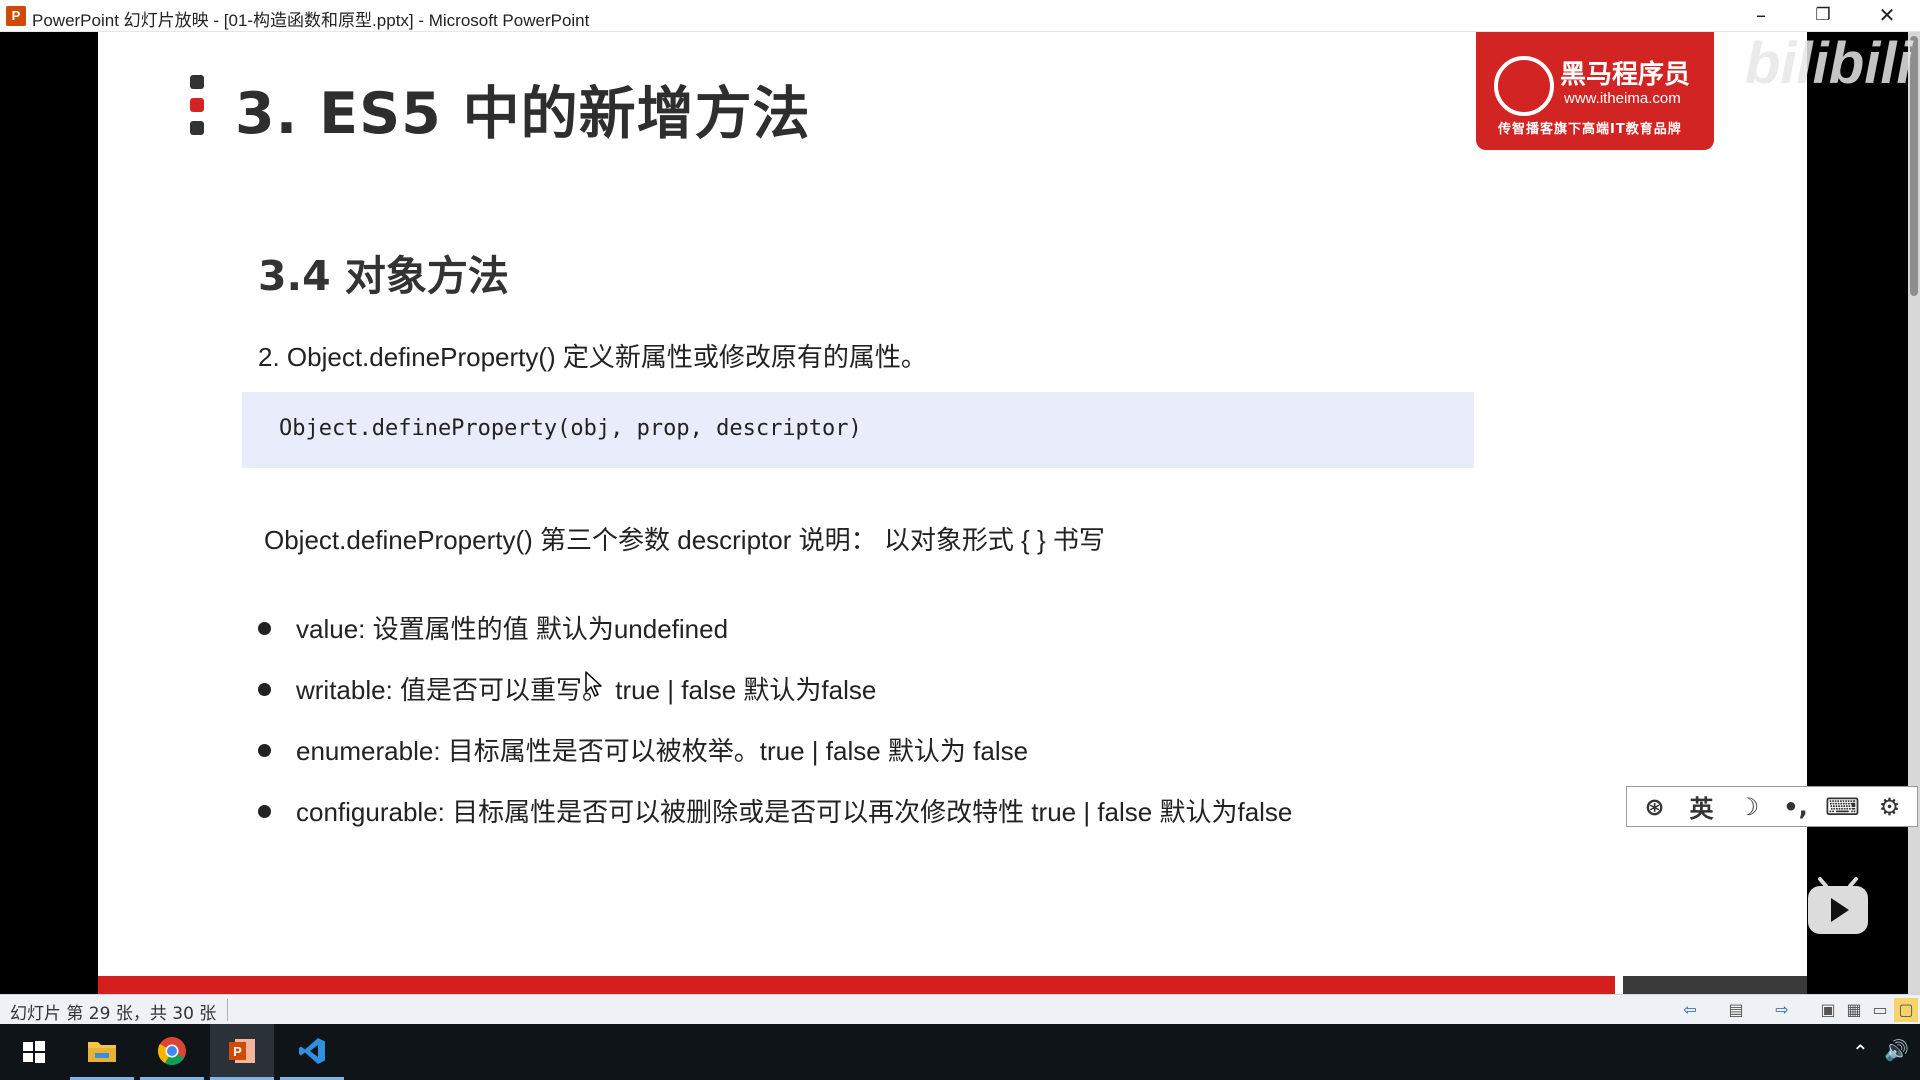  I want to click on section-title: 3.4 对象方法, so click(383, 276).